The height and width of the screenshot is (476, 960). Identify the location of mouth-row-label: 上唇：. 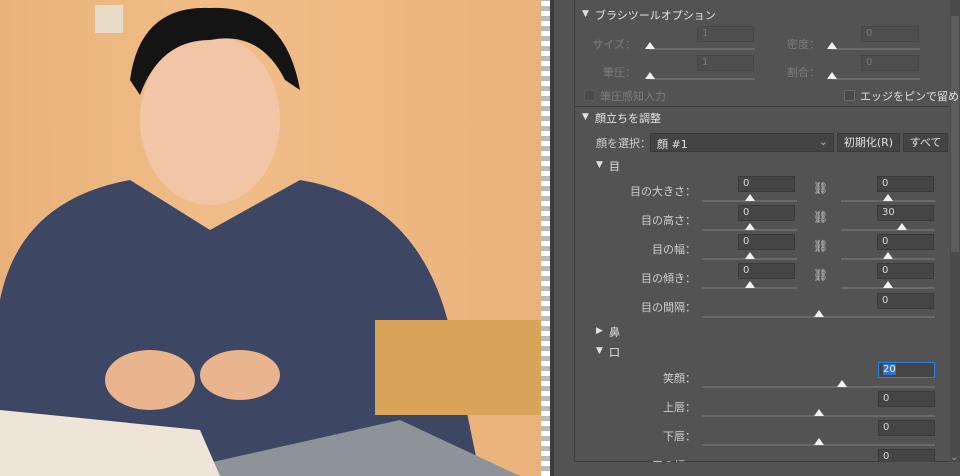
(679, 407).